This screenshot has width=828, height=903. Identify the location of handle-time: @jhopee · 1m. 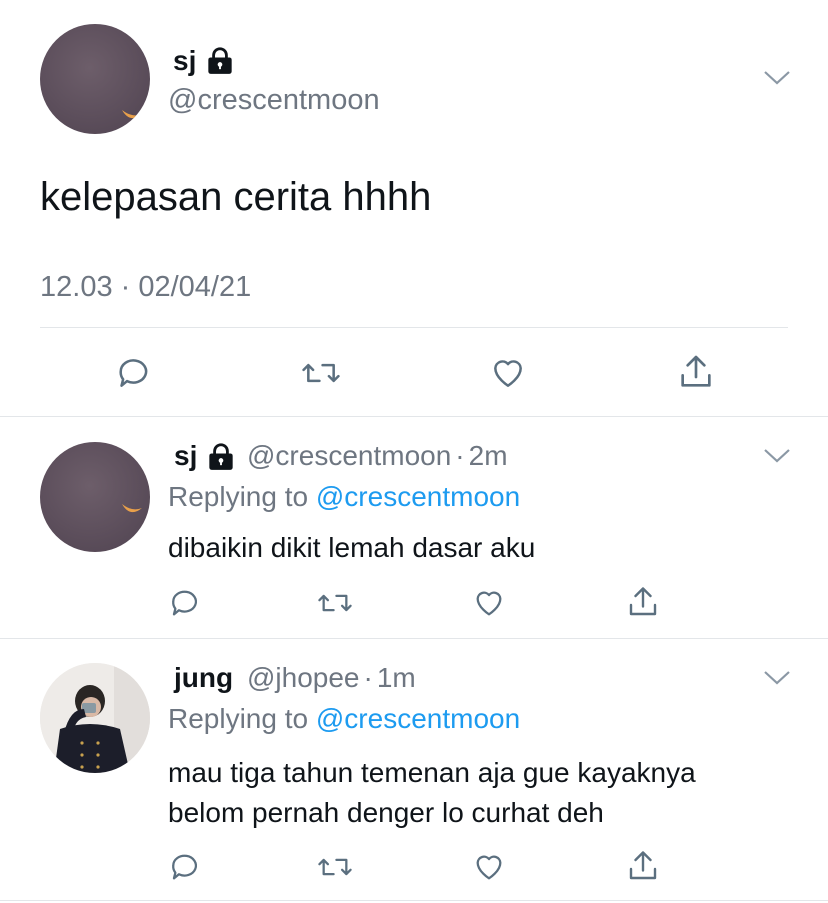
(331, 678).